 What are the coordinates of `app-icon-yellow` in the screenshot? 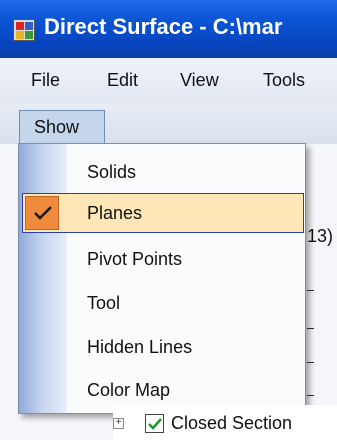 It's located at (20, 35).